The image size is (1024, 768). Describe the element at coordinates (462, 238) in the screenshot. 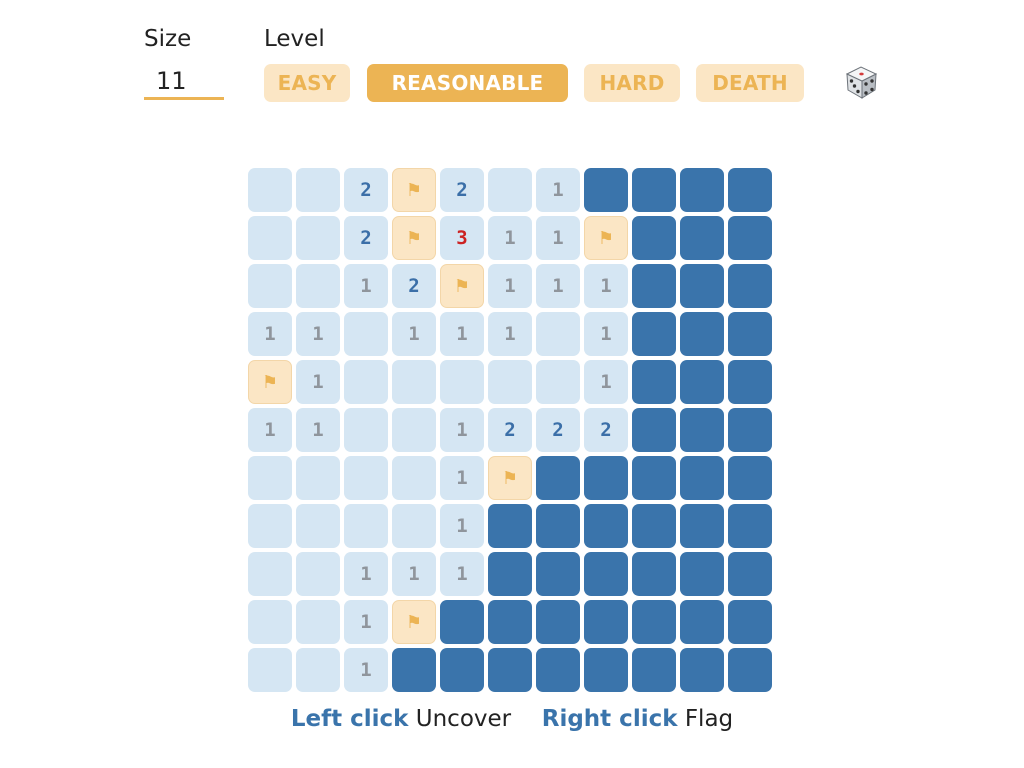

I see `number-cell: 3` at that location.